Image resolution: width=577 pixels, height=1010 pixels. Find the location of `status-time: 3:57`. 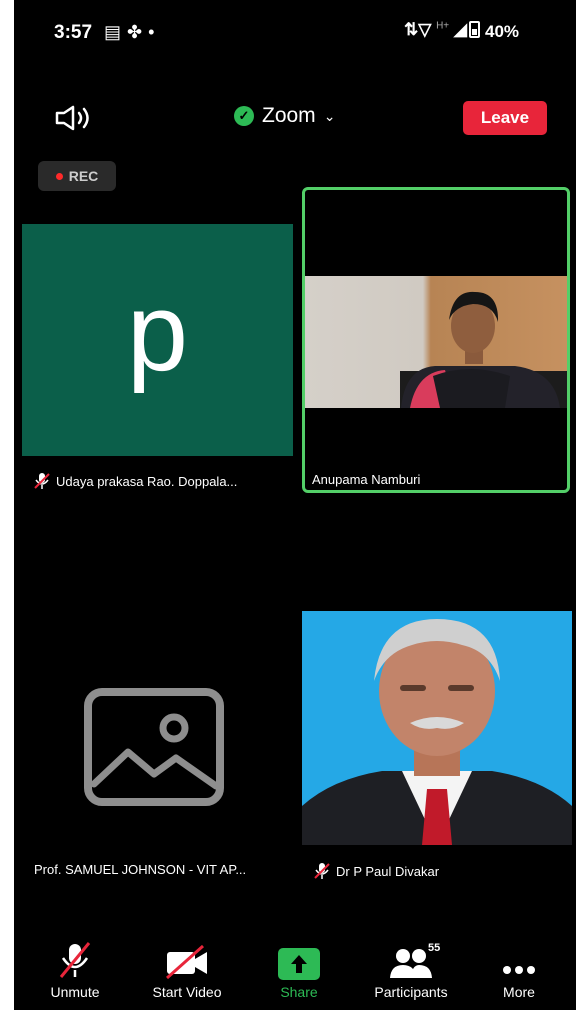

status-time: 3:57 is located at coordinates (73, 32).